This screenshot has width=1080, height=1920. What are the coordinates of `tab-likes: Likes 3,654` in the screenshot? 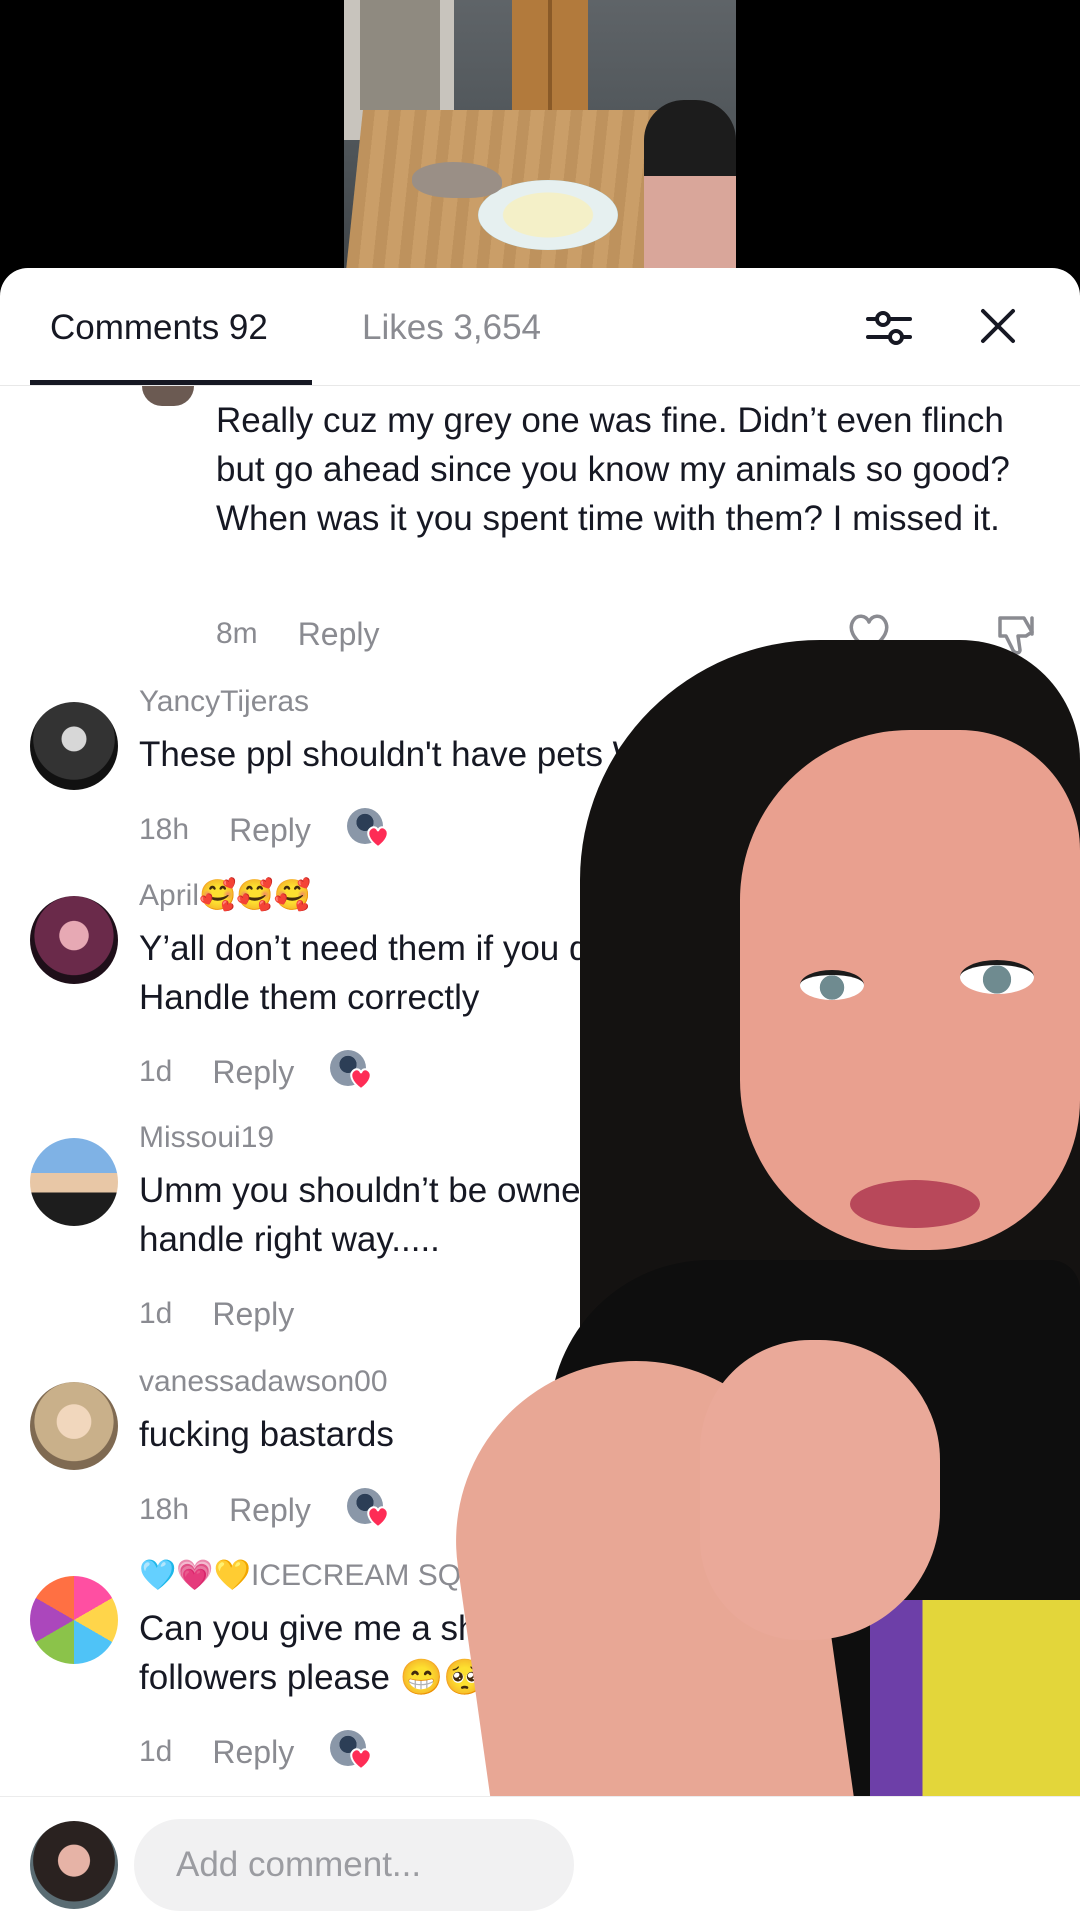 It's located at (451, 328).